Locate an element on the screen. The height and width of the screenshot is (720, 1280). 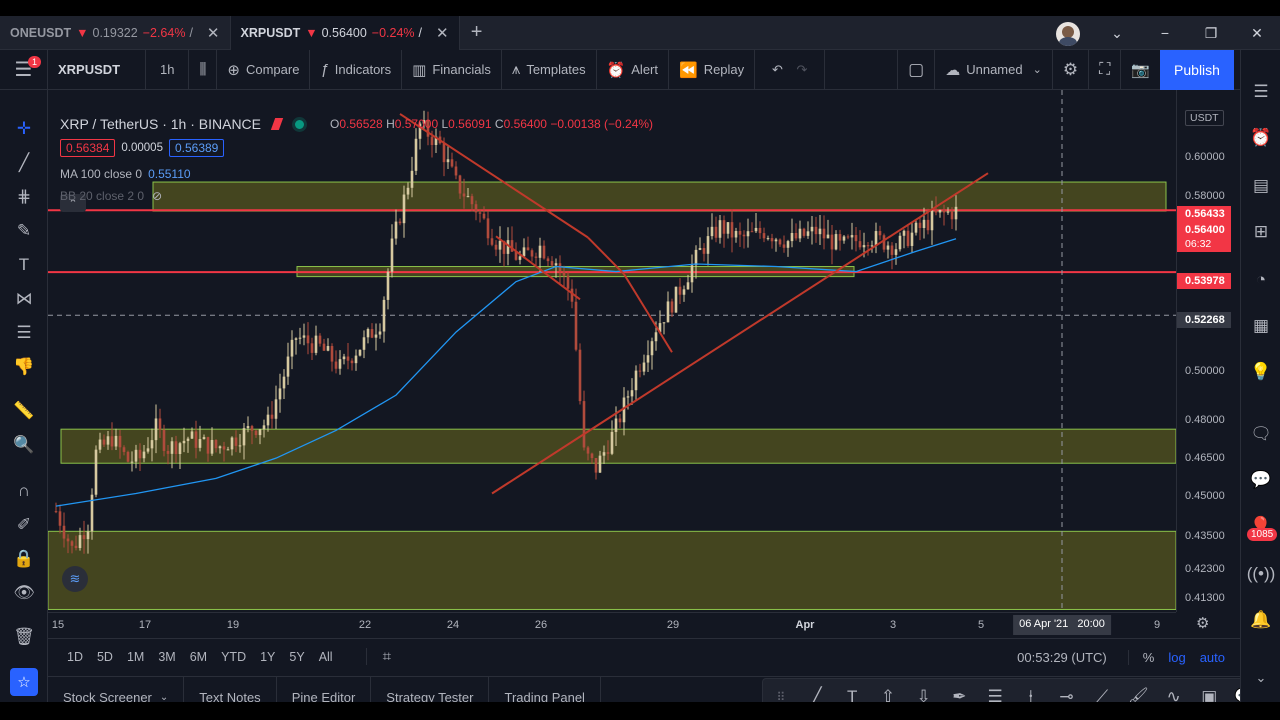
interval-button: 1h is located at coordinates (168, 69).